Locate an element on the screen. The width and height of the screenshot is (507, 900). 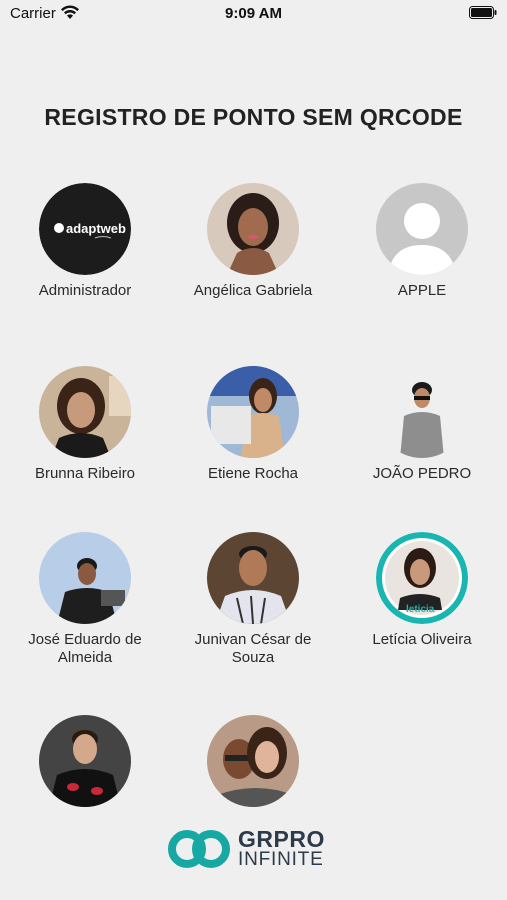
user-name: APPLE is located at coordinates (422, 290).